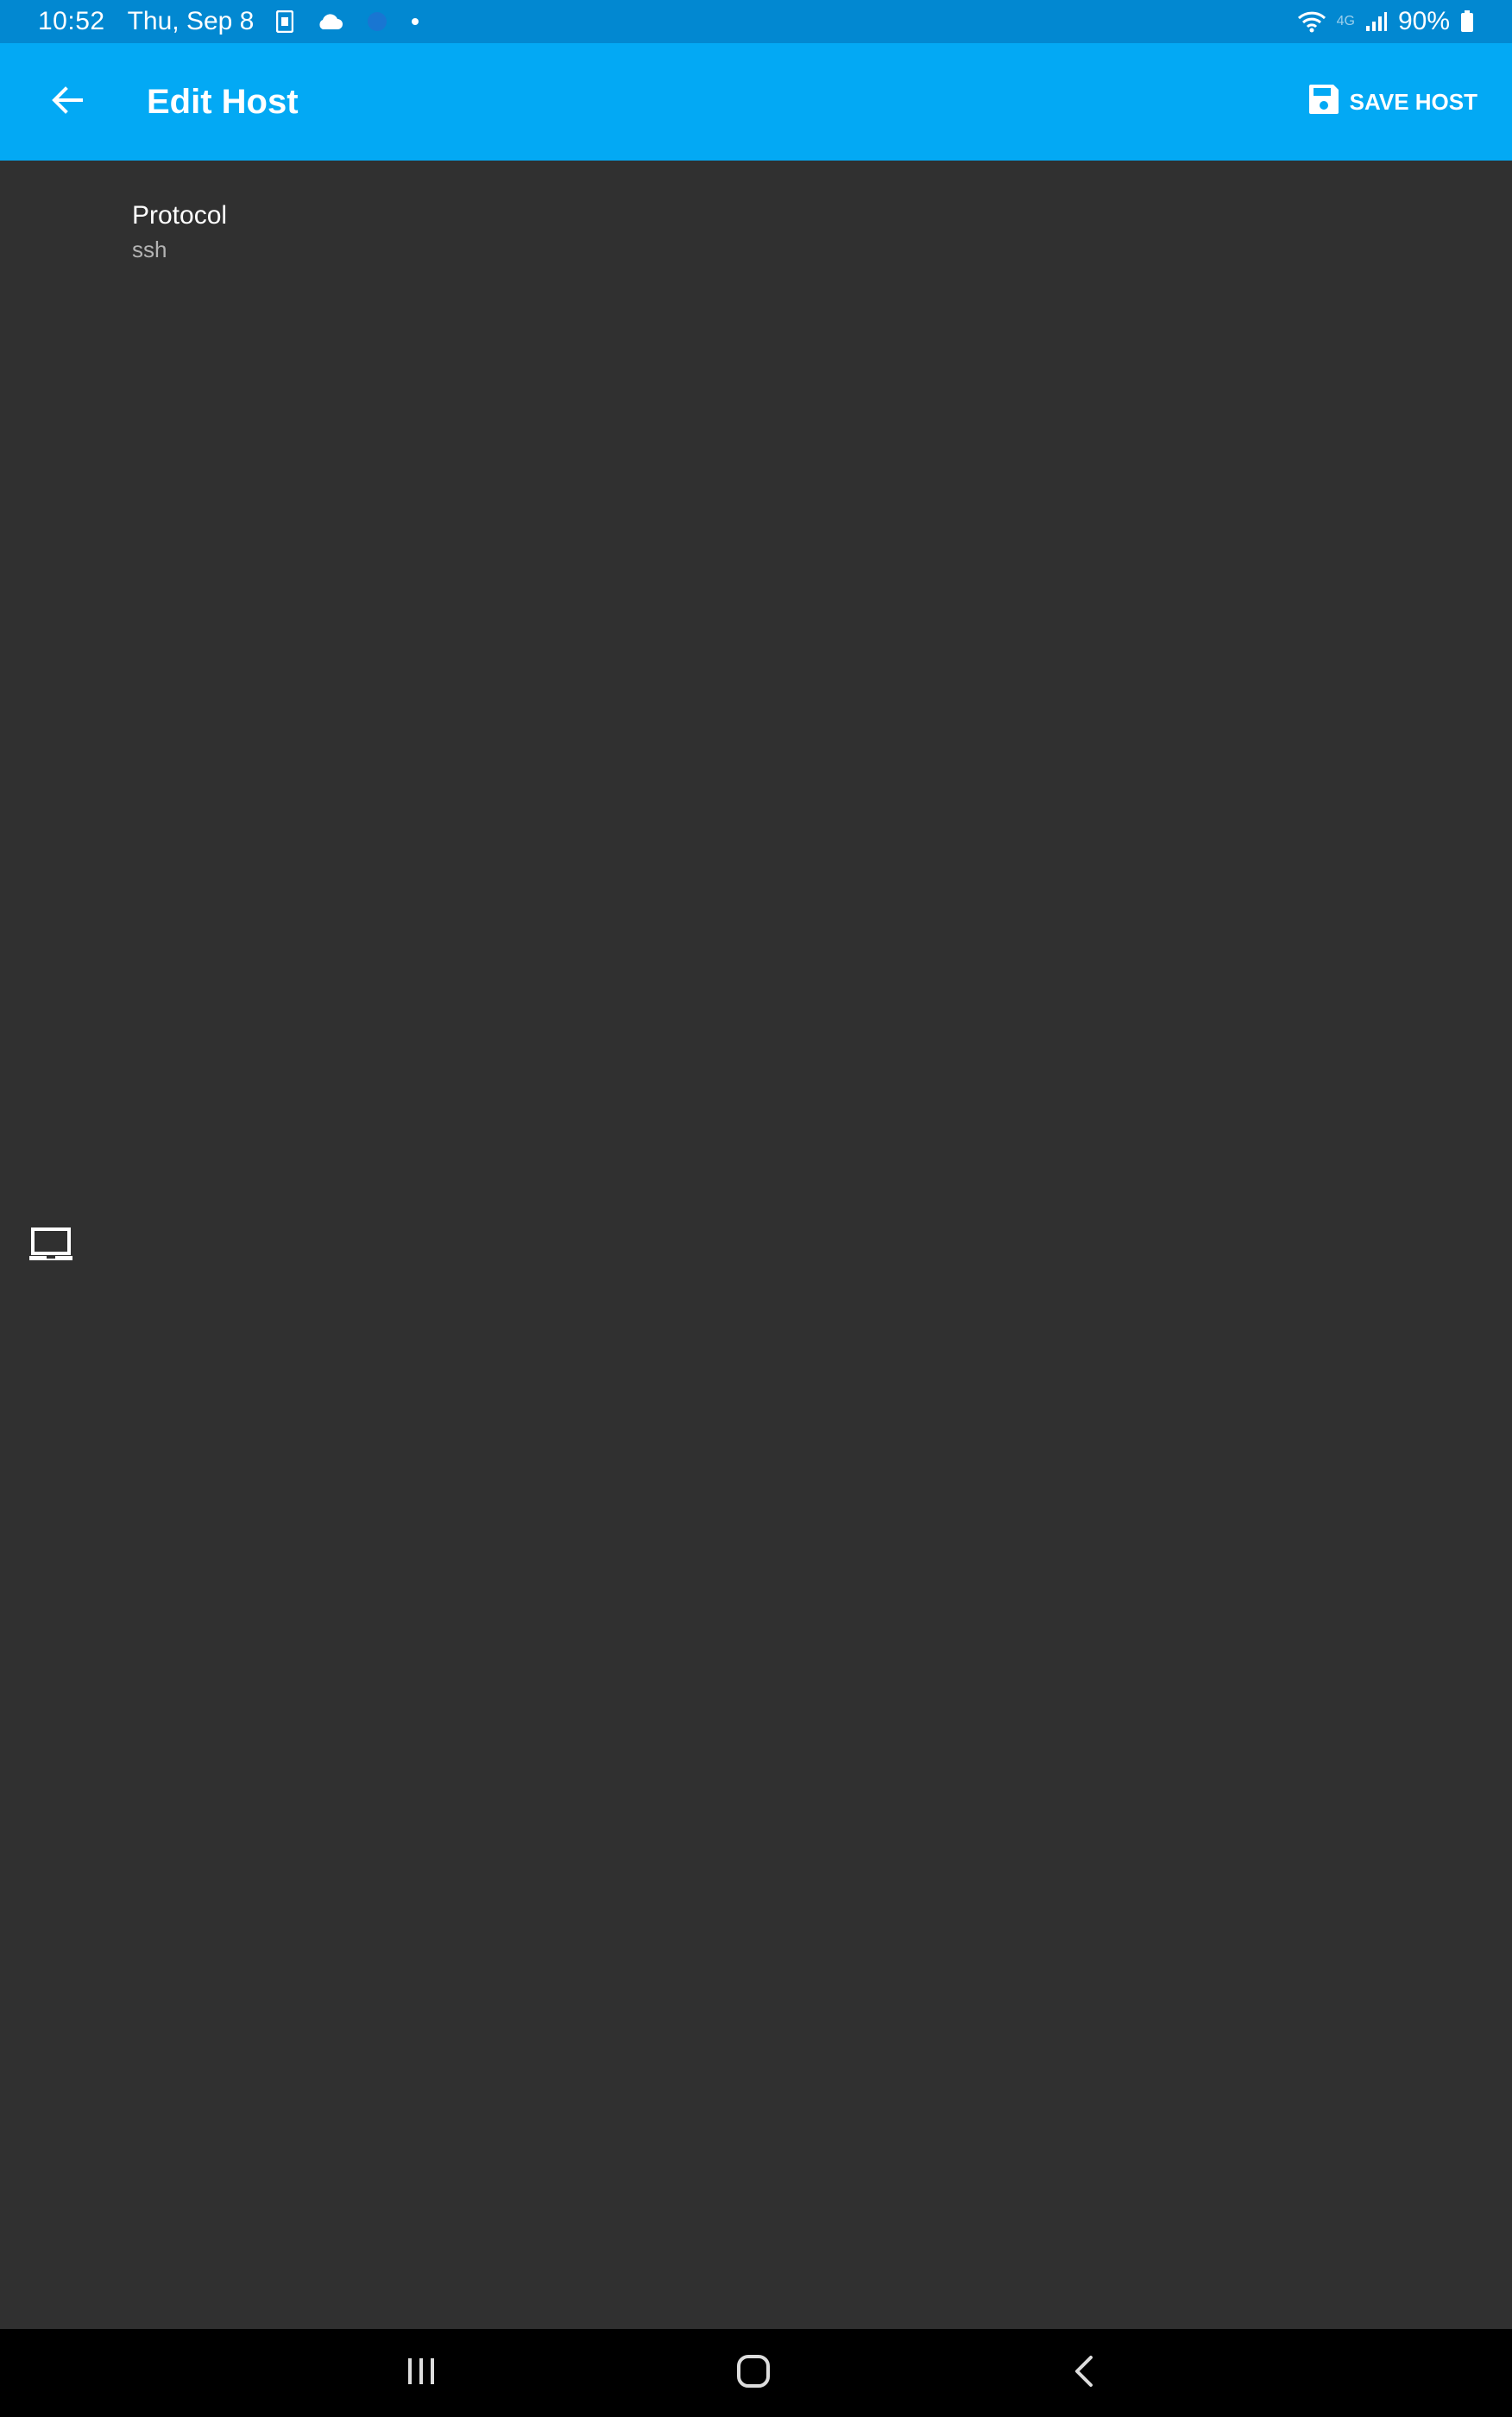 The height and width of the screenshot is (2417, 1512). I want to click on nav-back-button, so click(1084, 2373).